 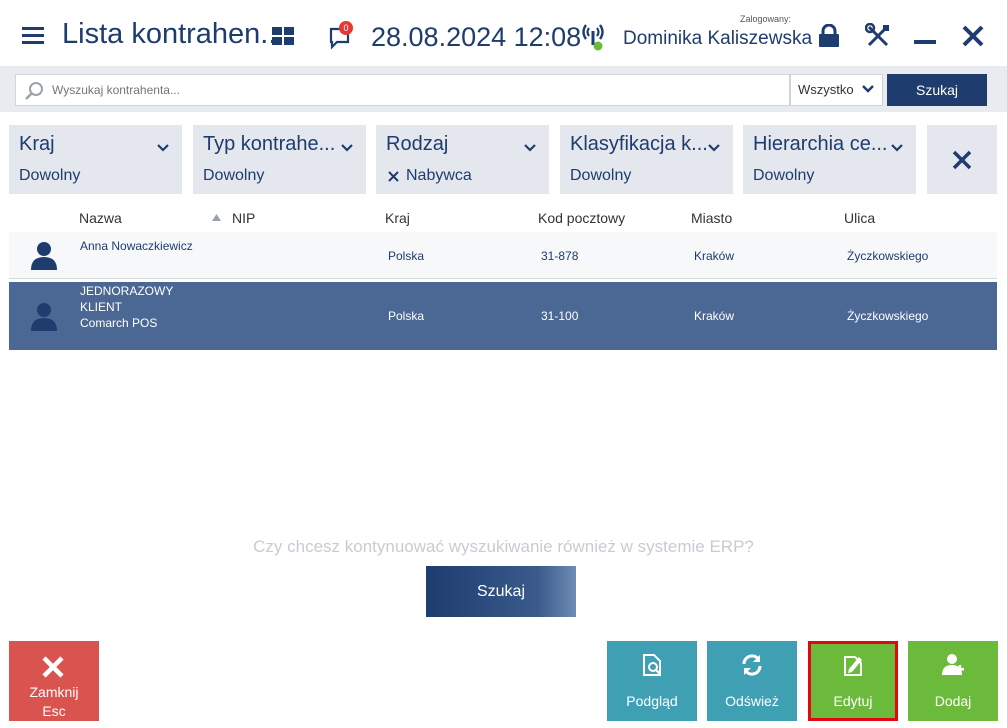 What do you see at coordinates (279, 159) in the screenshot?
I see `filter-customer-type: Typ kontrahe... Dowolny` at bounding box center [279, 159].